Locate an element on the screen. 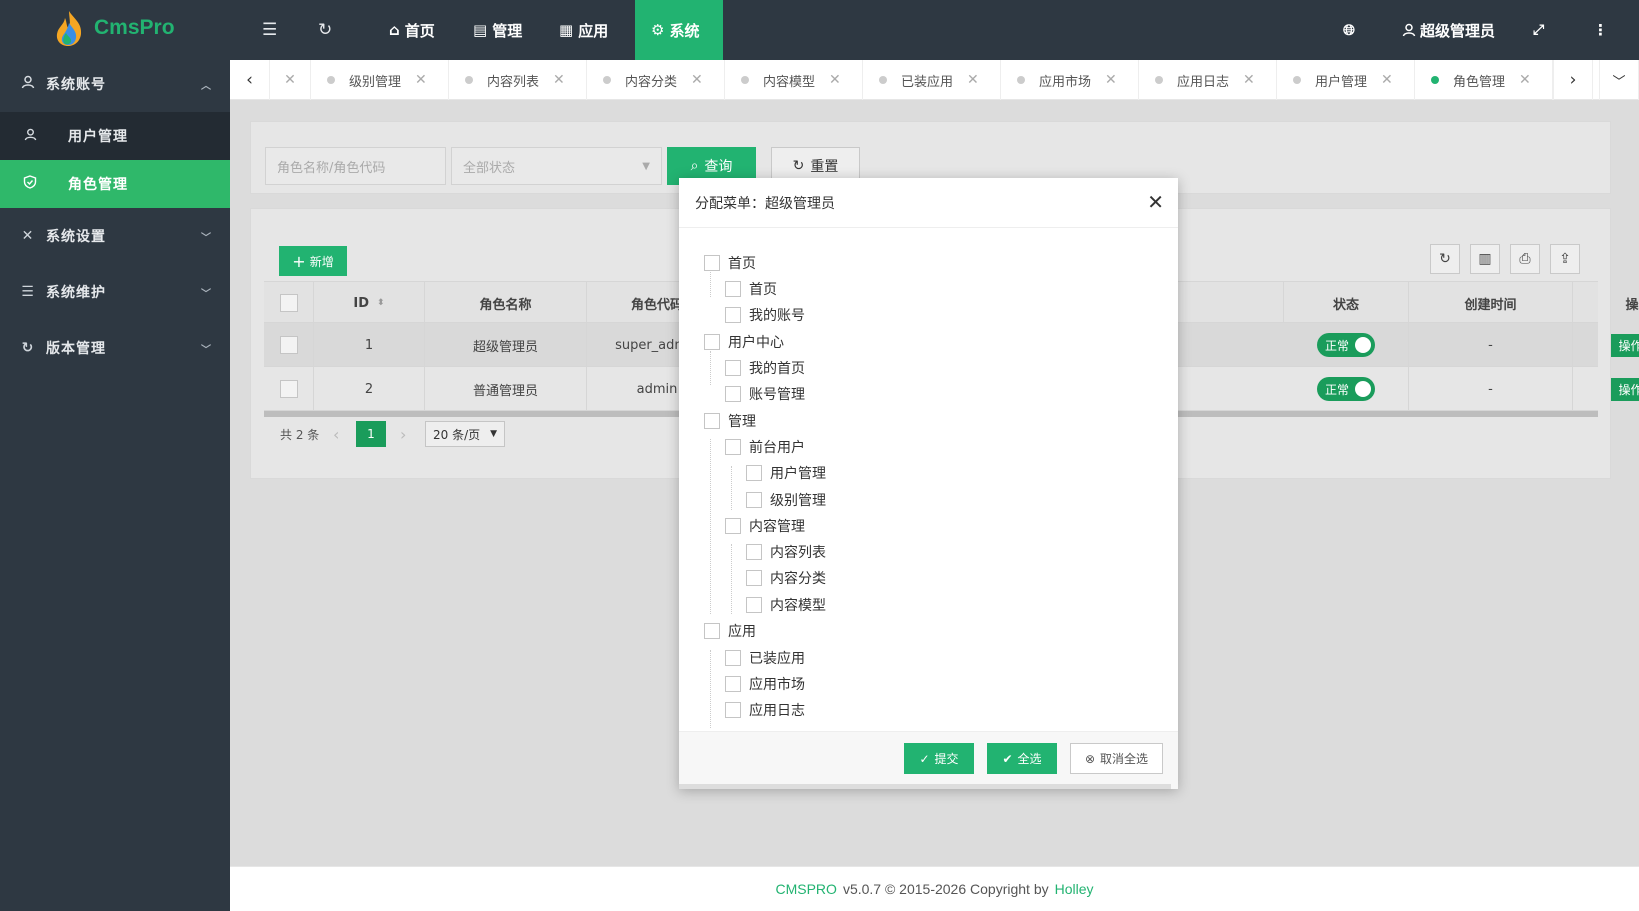 Image resolution: width=1639 pixels, height=911 pixels. tree-node: 应用市场 is located at coordinates (765, 684).